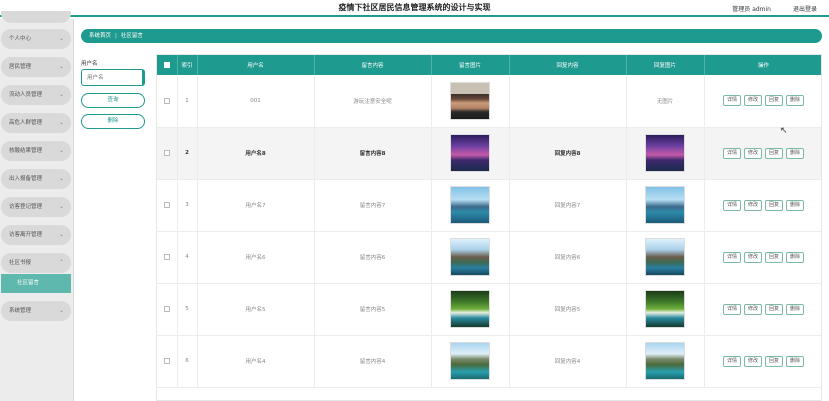  Describe the element at coordinates (113, 100) in the screenshot. I see `query-button: 查询` at that location.